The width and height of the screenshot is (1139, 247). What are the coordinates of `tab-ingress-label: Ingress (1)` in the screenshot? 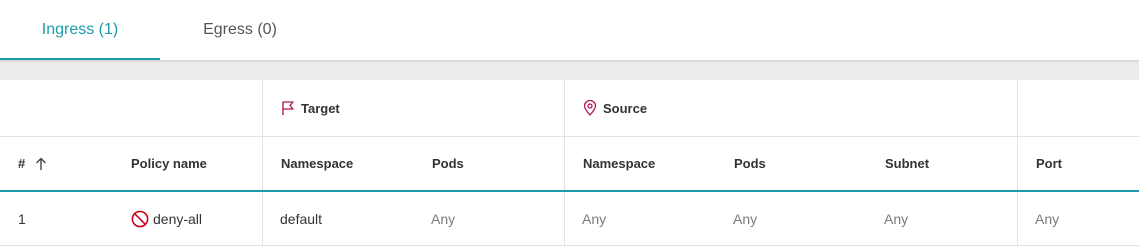 It's located at (80, 29).